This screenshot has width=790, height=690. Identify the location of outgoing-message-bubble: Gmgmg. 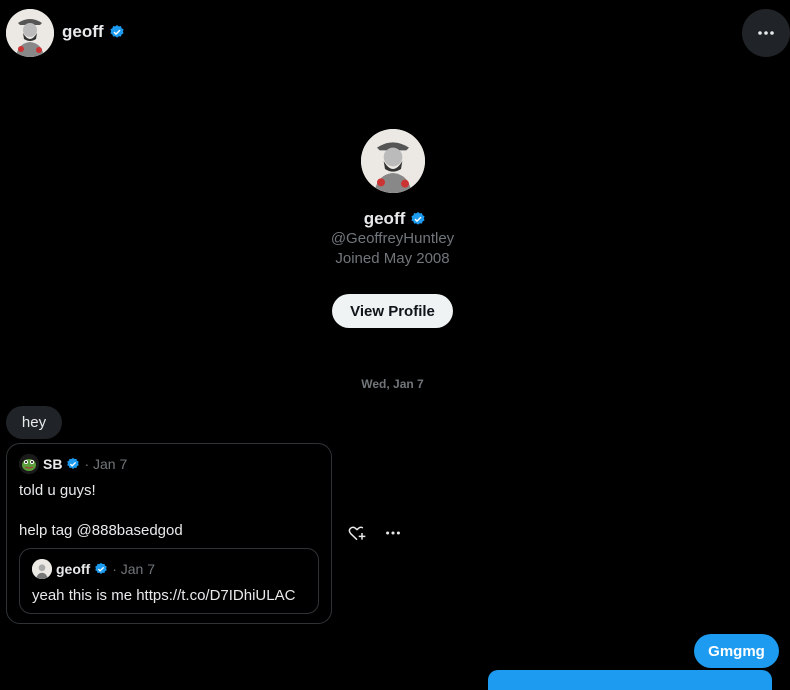
(736, 651).